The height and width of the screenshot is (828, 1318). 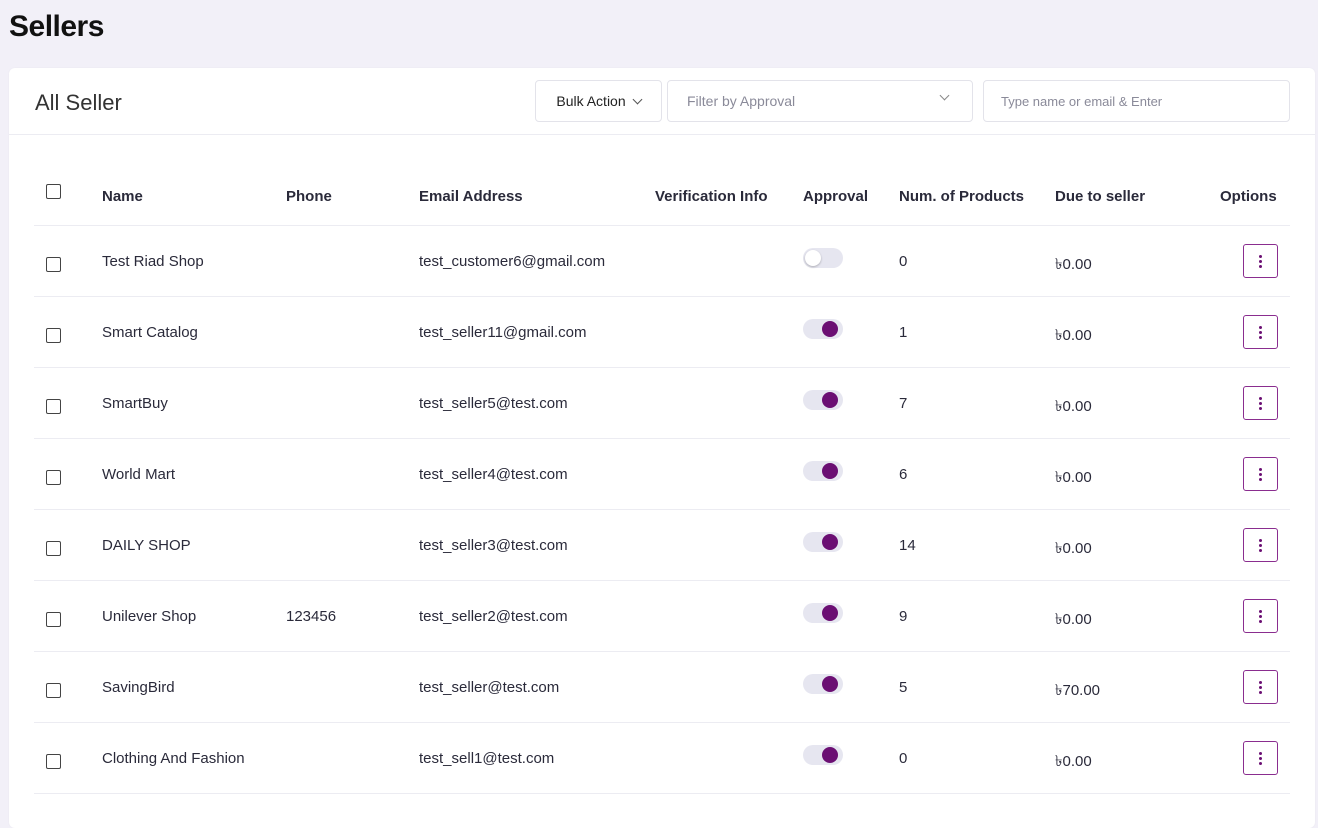 I want to click on header-name: Name, so click(x=122, y=196).